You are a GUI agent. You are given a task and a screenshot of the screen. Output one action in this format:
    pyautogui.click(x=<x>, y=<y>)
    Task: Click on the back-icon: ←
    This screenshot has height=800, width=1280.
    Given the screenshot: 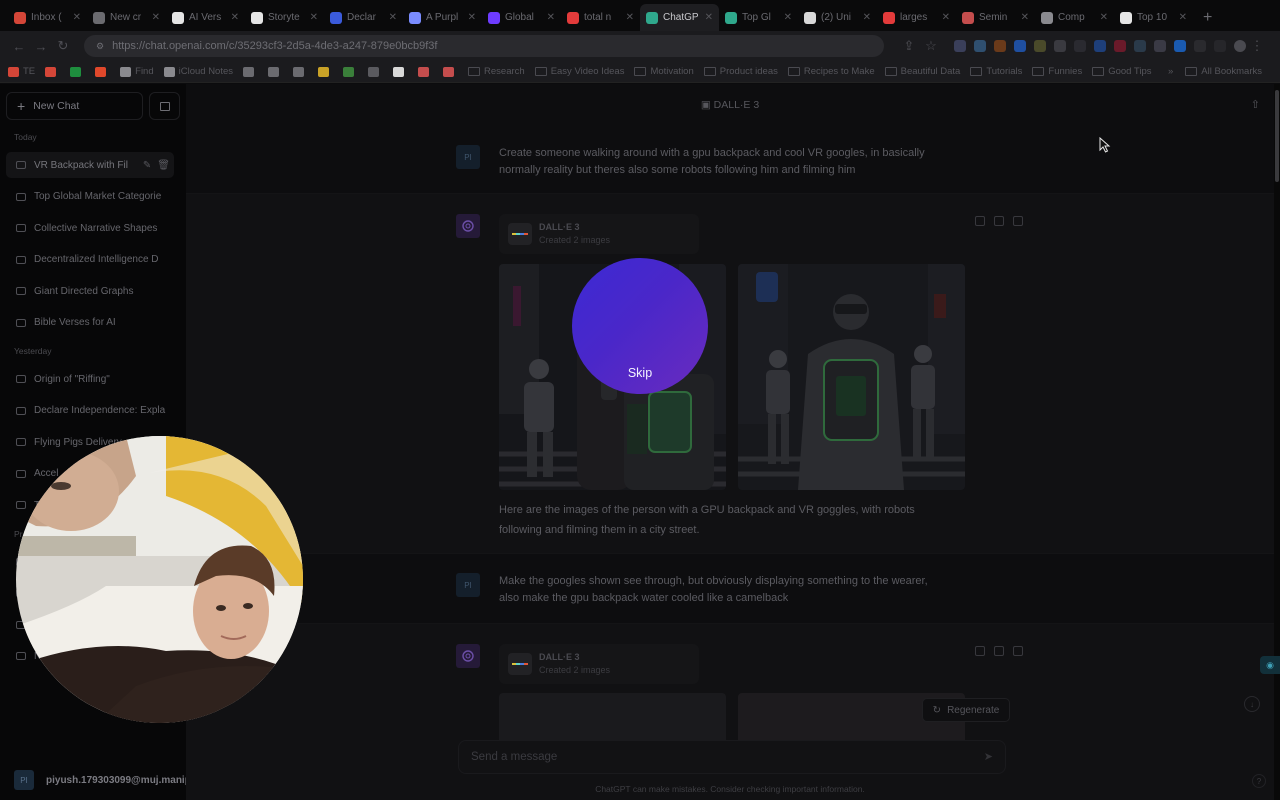 What is the action you would take?
    pyautogui.click(x=19, y=46)
    